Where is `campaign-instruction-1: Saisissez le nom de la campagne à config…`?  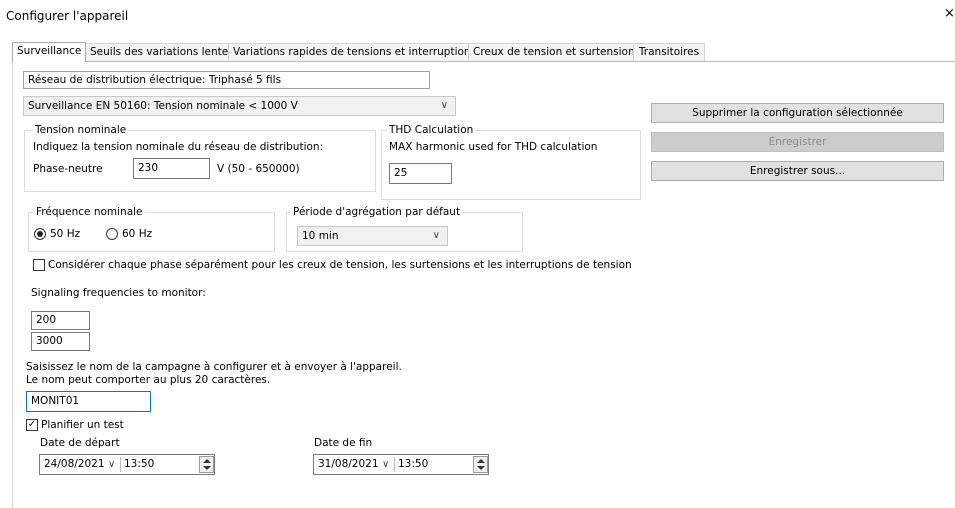 campaign-instruction-1: Saisissez le nom de la campagne à config… is located at coordinates (214, 367).